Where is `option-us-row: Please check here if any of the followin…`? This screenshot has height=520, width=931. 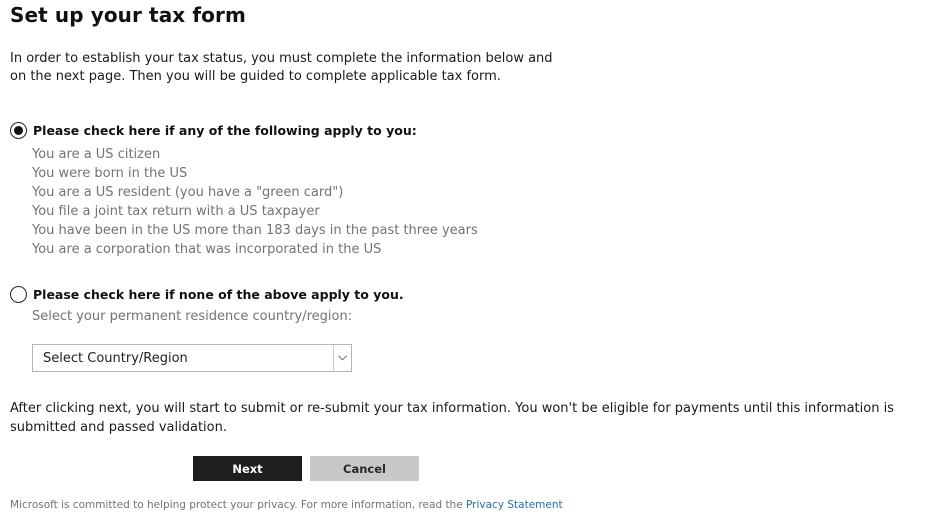 option-us-row: Please check here if any of the followin… is located at coordinates (213, 130).